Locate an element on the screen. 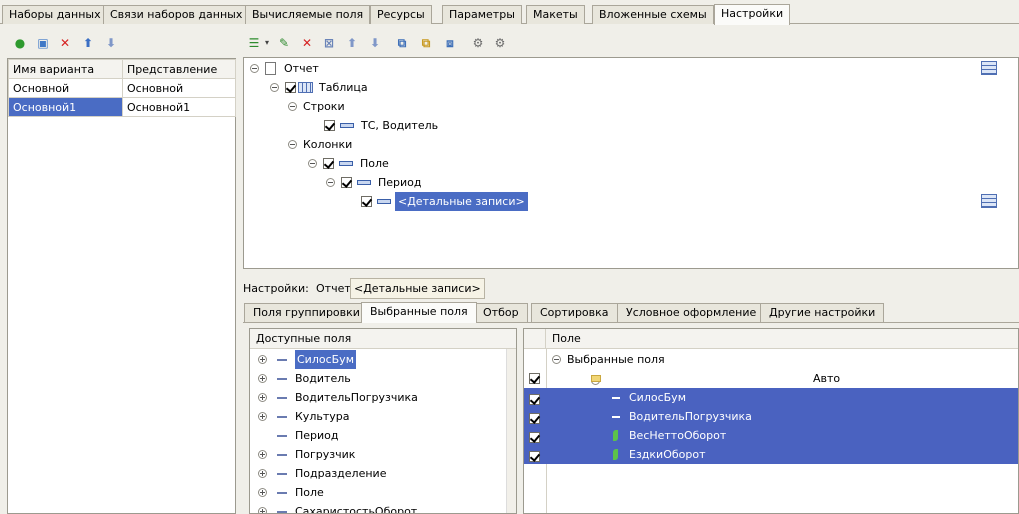 The image size is (1019, 514). settings-alt-icon: ⚙ is located at coordinates (500, 43).